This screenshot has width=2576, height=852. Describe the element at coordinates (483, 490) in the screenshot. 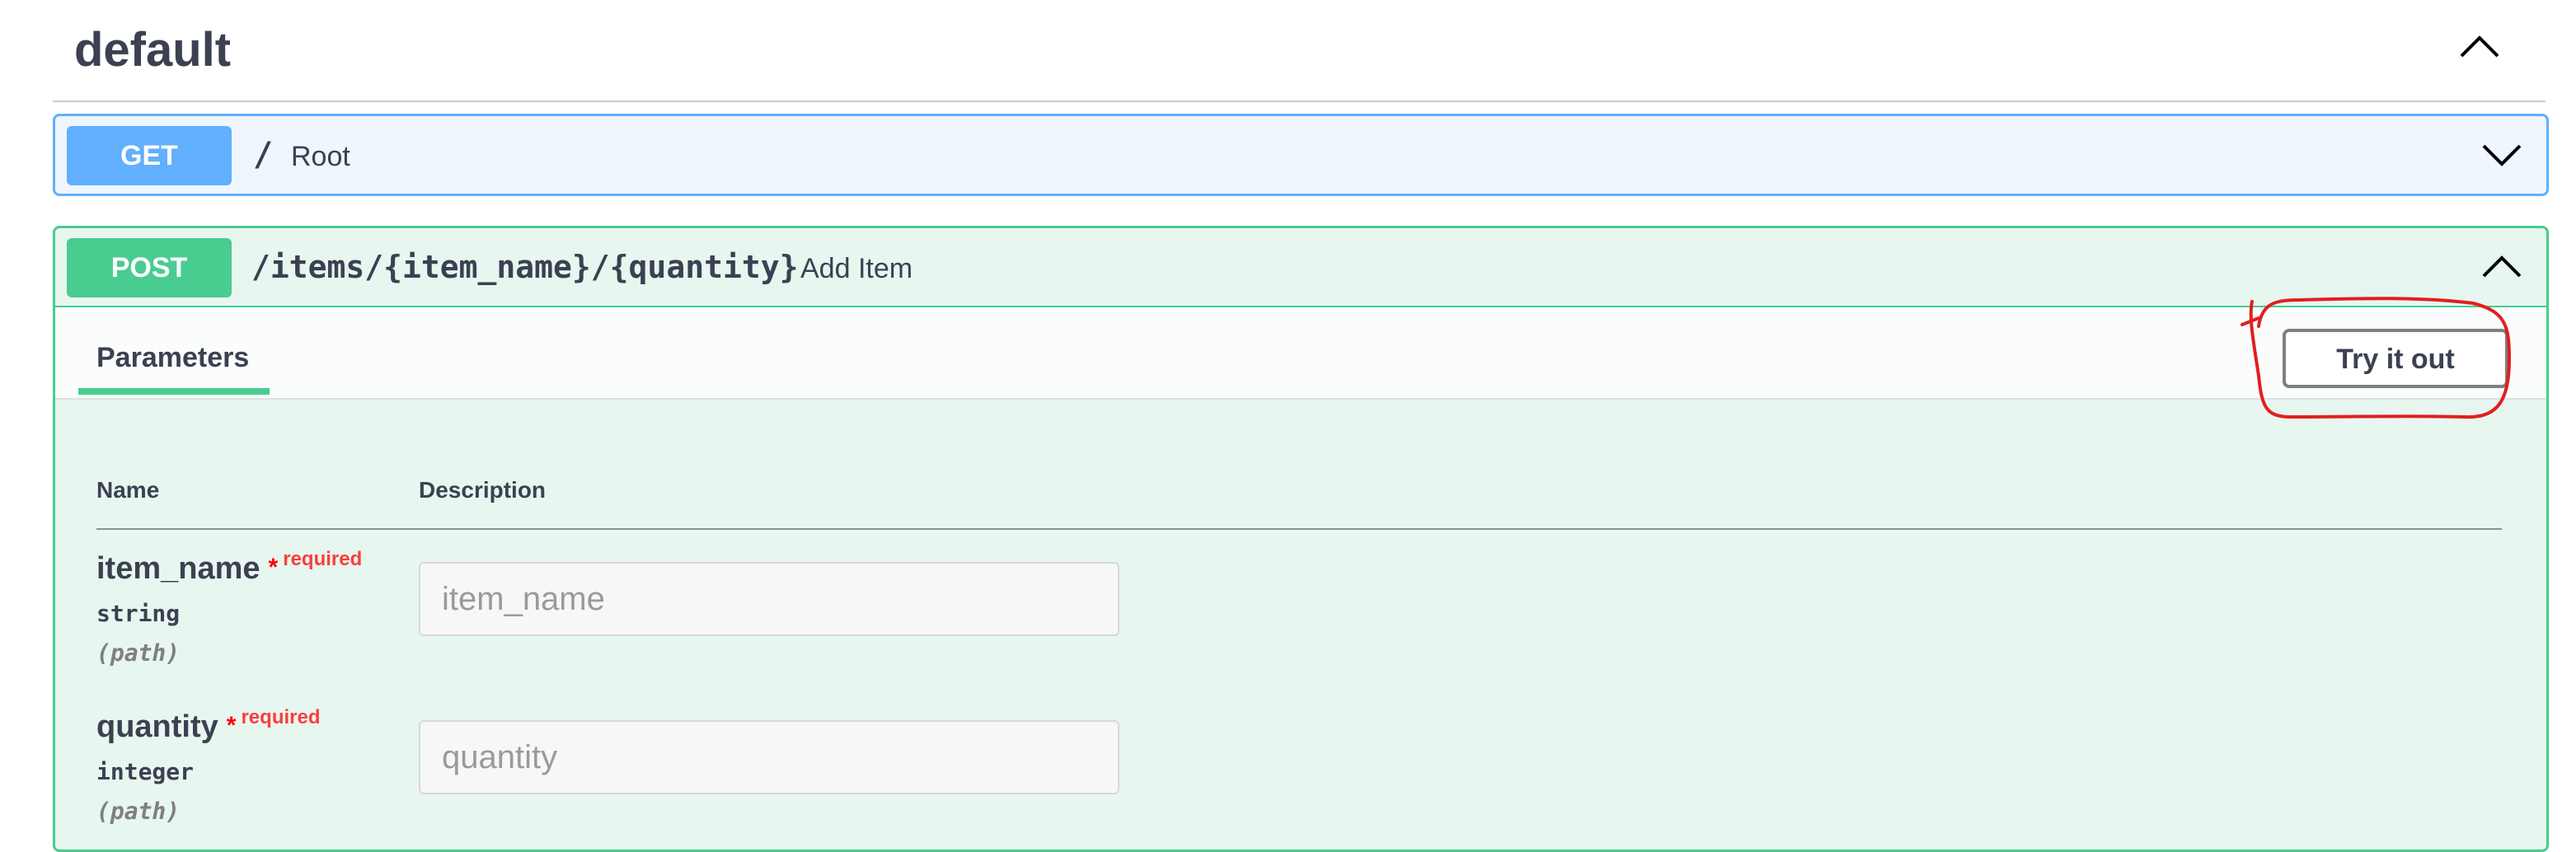

I see `column-header-description: Description` at that location.